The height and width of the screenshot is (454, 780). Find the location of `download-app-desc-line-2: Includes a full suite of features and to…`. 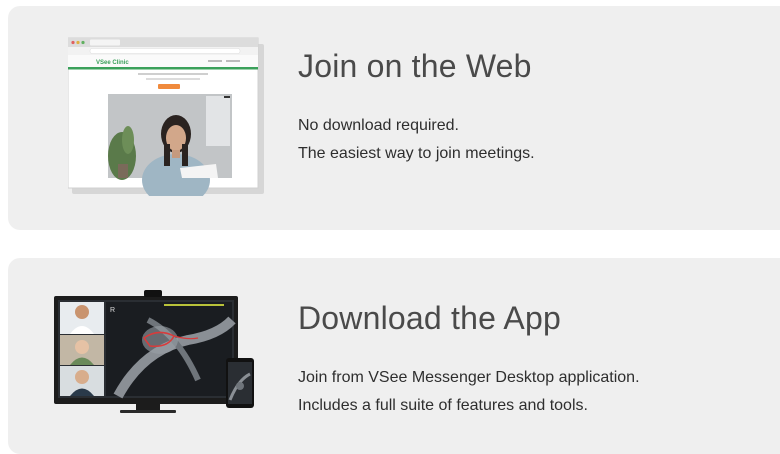

download-app-desc-line-2: Includes a full suite of features and to… is located at coordinates (443, 405).